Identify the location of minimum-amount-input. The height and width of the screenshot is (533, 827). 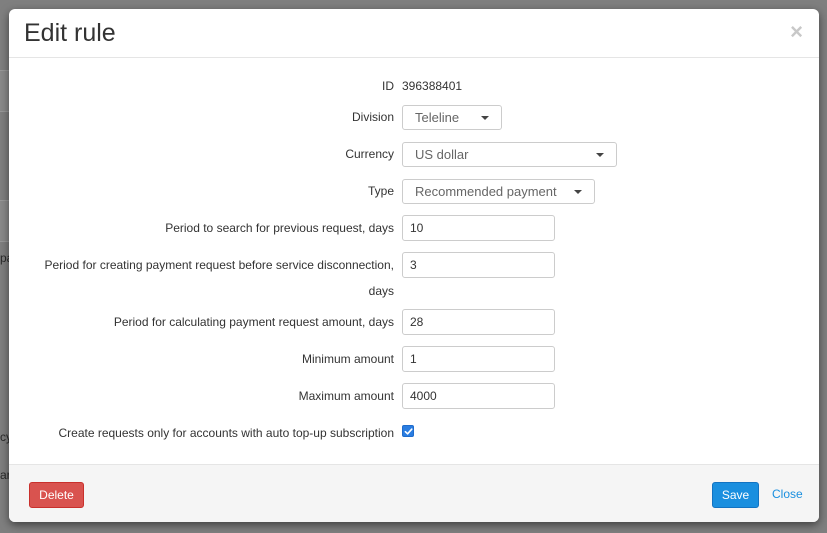
(478, 359).